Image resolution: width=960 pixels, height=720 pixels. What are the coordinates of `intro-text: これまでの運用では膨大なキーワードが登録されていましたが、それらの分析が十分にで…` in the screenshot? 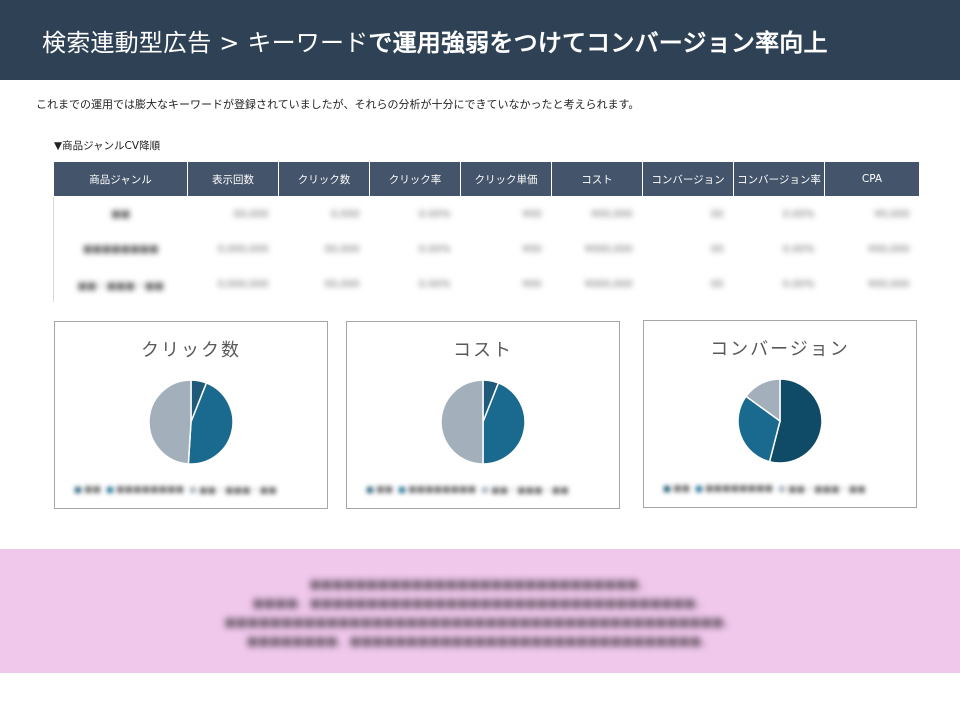 It's located at (338, 104).